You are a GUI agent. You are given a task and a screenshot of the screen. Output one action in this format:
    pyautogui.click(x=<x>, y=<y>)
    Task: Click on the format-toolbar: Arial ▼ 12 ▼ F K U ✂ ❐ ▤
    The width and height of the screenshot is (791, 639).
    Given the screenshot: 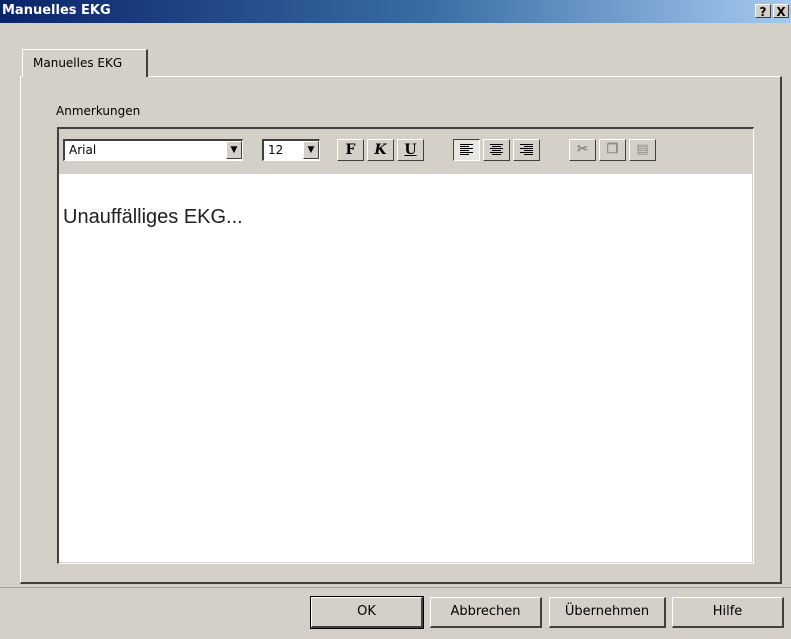 What is the action you would take?
    pyautogui.click(x=405, y=151)
    